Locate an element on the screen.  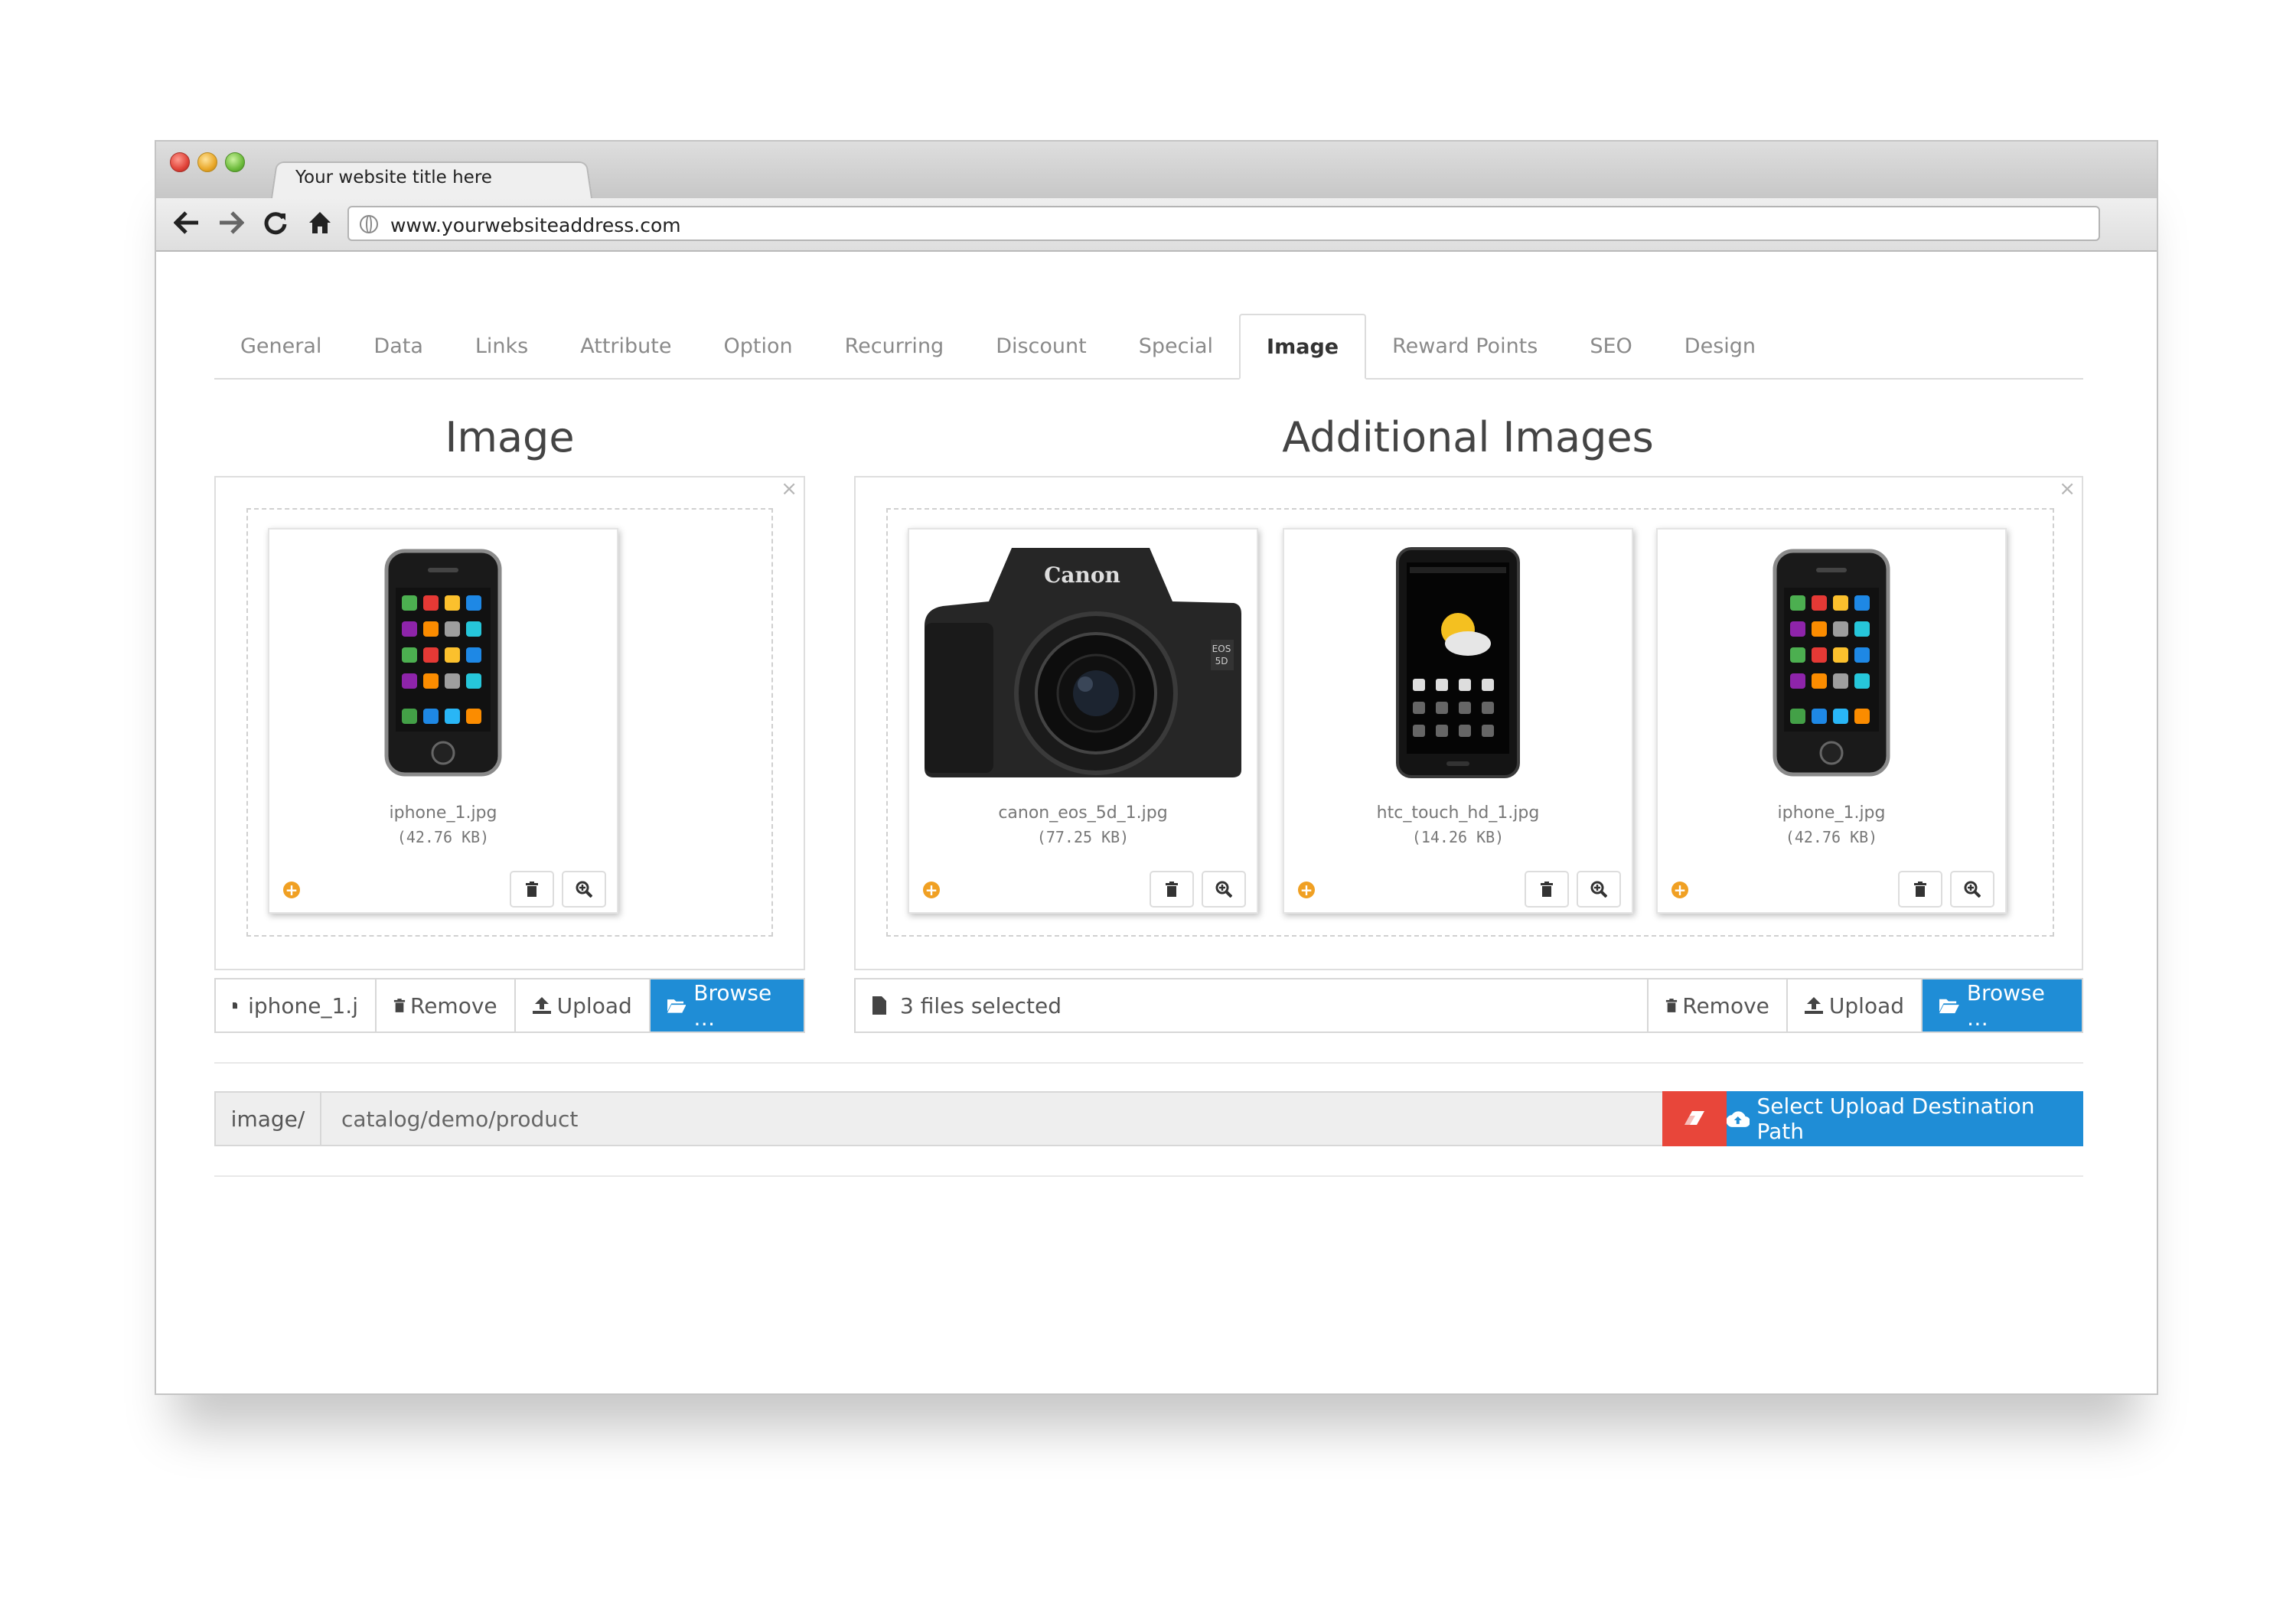
window-controls is located at coordinates (207, 162).